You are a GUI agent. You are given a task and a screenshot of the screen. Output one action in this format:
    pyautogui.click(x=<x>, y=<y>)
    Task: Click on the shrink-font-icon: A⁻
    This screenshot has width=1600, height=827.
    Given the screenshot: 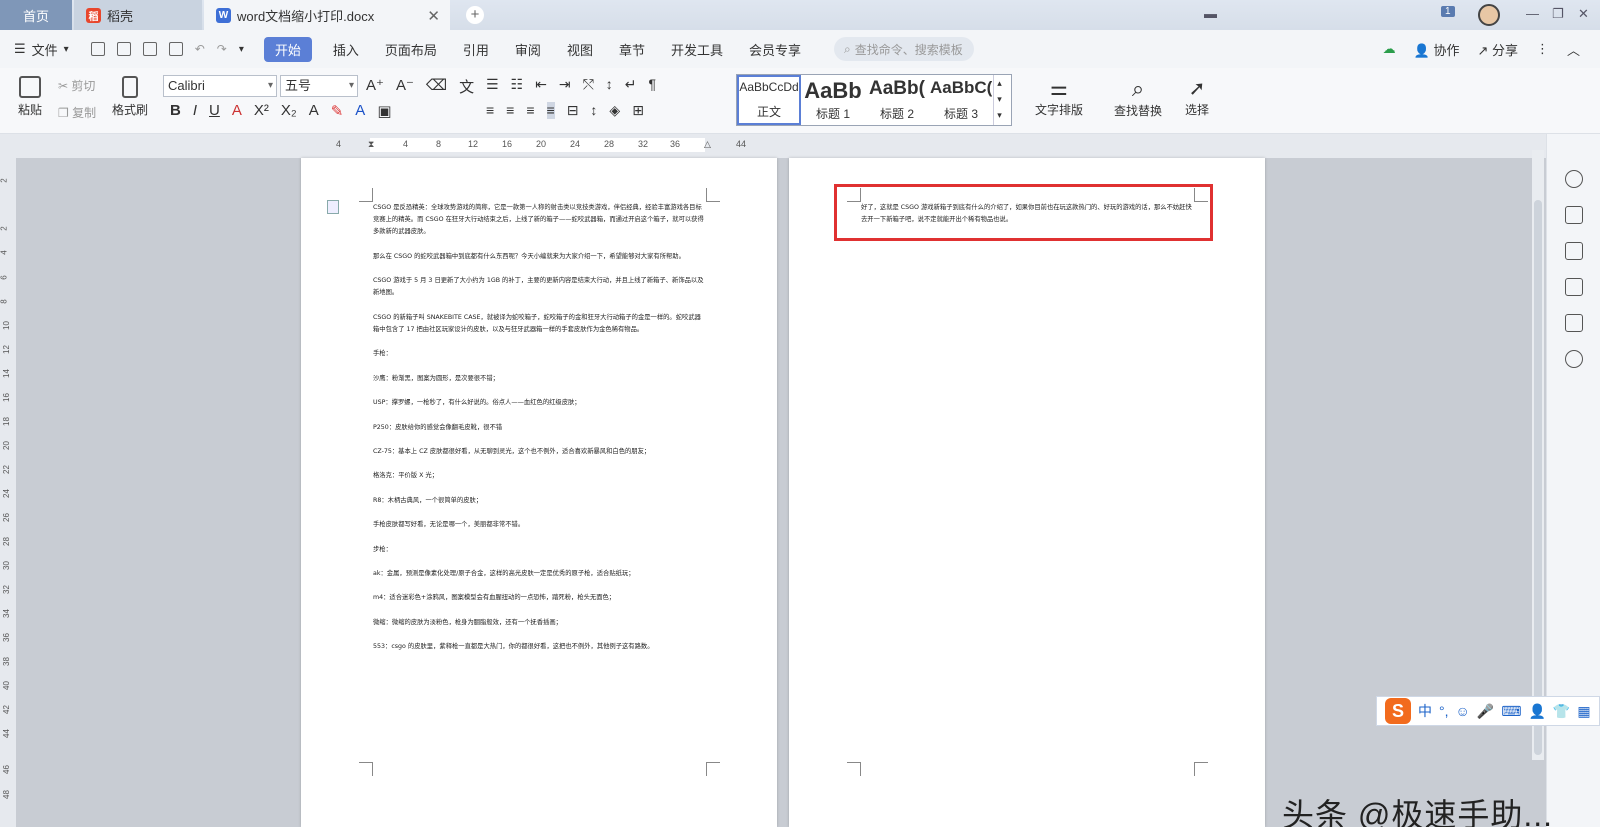 What is the action you would take?
    pyautogui.click(x=405, y=86)
    